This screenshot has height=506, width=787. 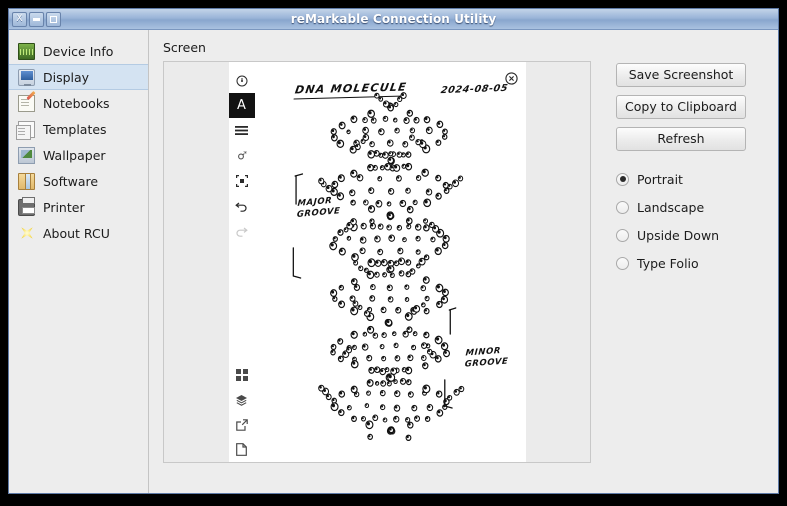 I want to click on sidebar-item-label: Device Info, so click(x=78, y=51).